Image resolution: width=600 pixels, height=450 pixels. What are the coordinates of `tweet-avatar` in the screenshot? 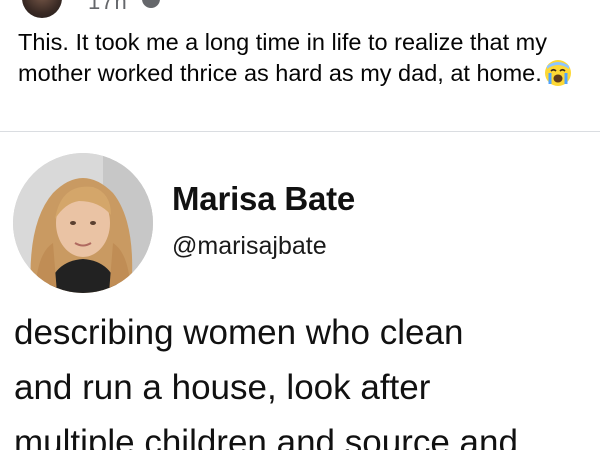 It's located at (83, 223).